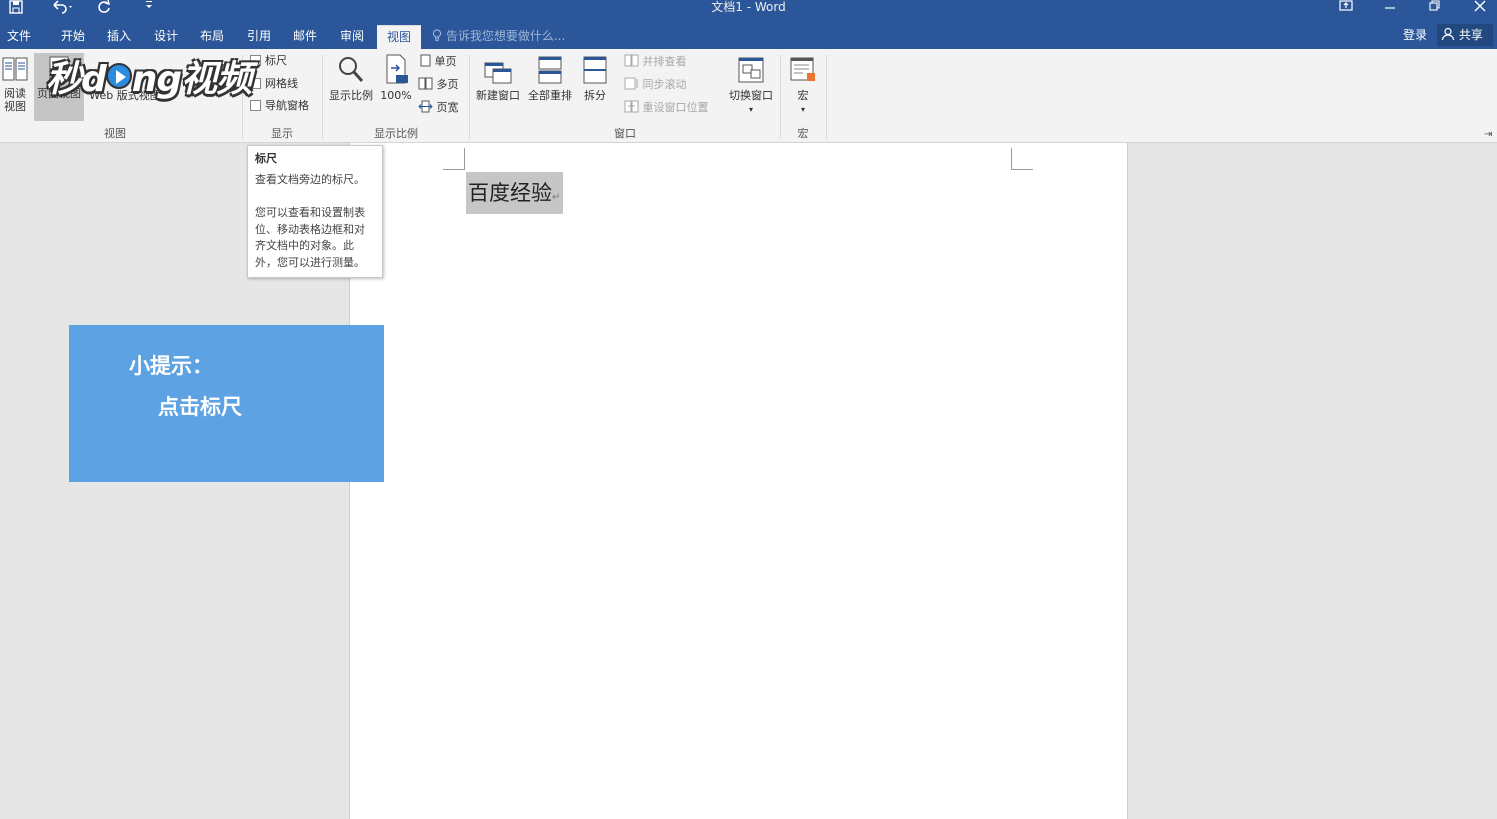 The height and width of the screenshot is (819, 1497). Describe the element at coordinates (276, 60) in the screenshot. I see `ruler-label: 标尺` at that location.